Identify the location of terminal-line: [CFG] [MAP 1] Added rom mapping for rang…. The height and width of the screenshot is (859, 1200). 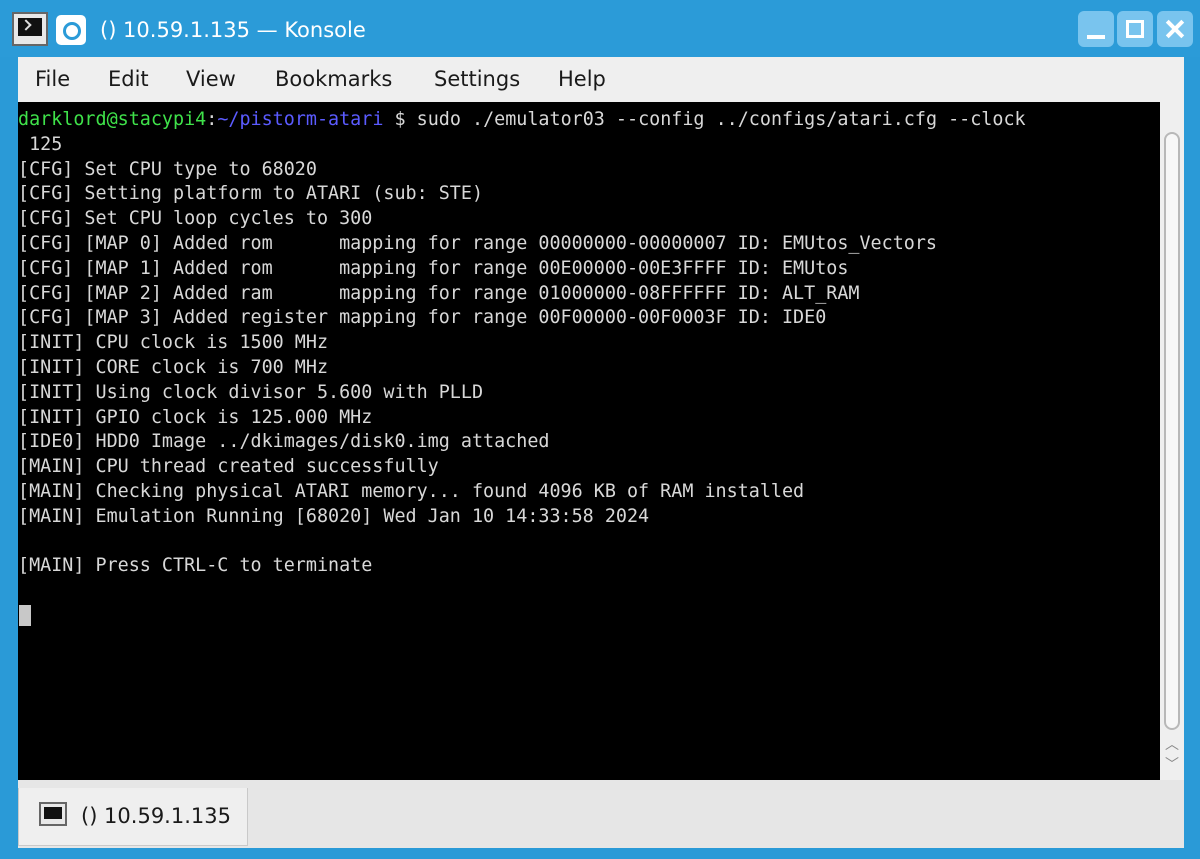
(433, 268).